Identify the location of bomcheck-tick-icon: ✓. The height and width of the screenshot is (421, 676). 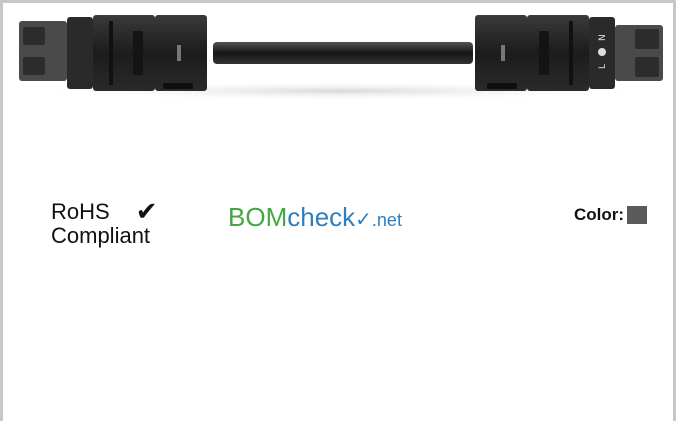
(363, 220).